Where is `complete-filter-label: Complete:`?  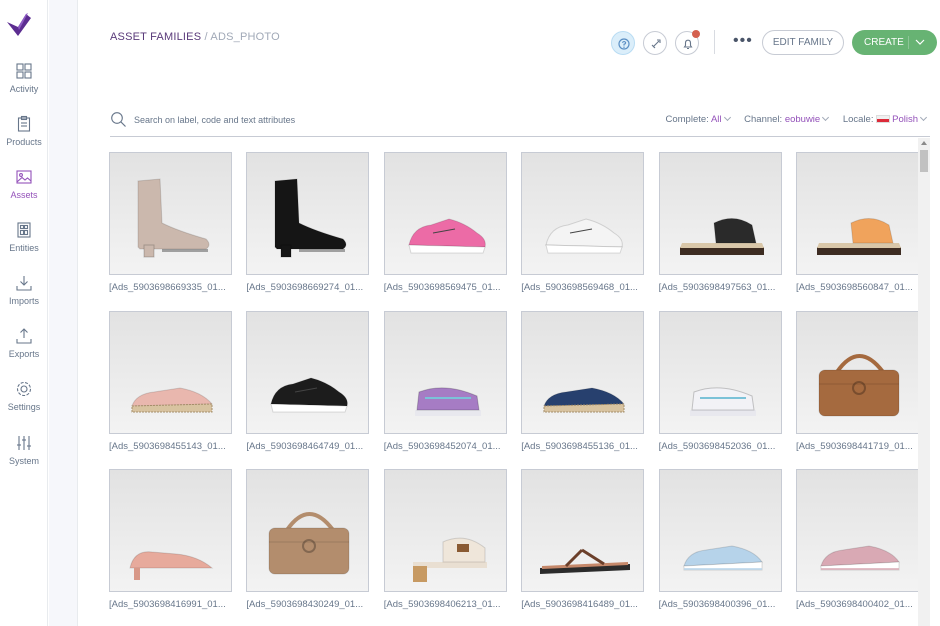 complete-filter-label: Complete: is located at coordinates (687, 119).